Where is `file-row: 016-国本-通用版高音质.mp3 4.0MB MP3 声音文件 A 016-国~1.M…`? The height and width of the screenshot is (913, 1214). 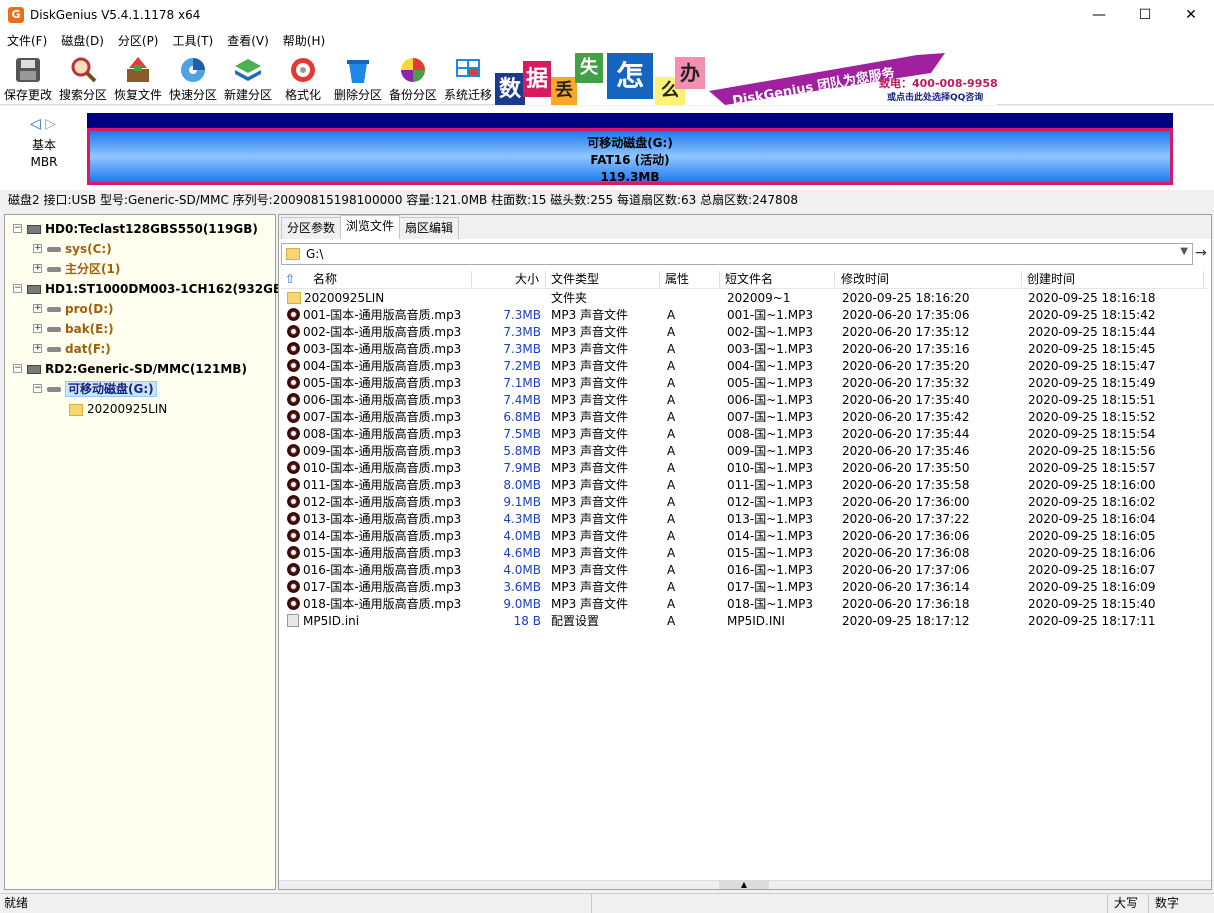
file-row: 016-国本-通用版高音质.mp3 4.0MB MP3 声音文件 A 016-国~1.M… is located at coordinates (744, 570).